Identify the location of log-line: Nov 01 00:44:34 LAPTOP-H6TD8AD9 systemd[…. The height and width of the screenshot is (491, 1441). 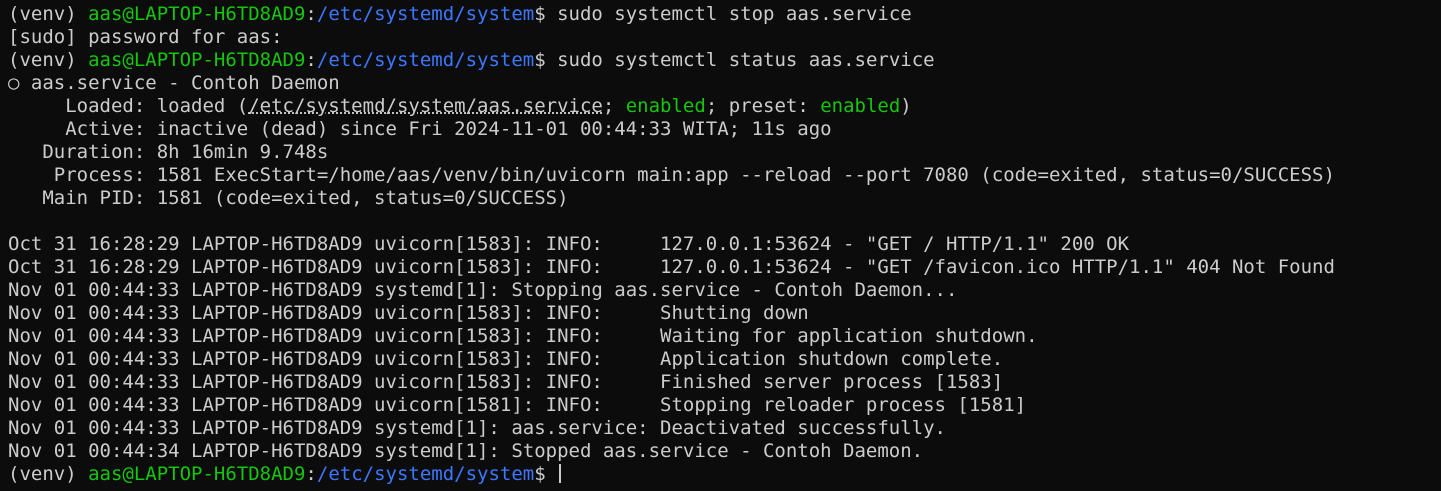
(466, 451).